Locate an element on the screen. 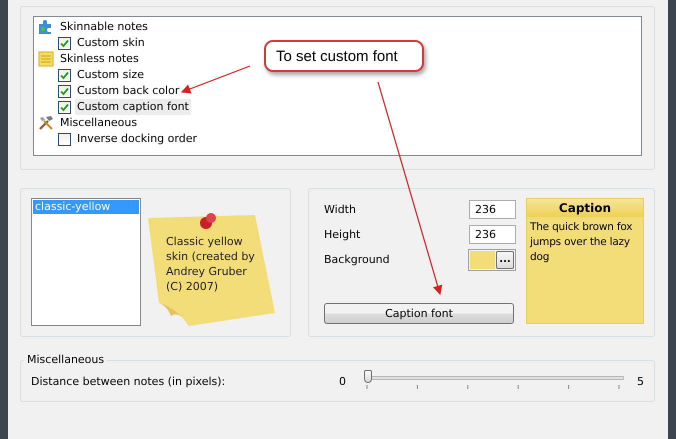 This screenshot has height=439, width=676. width-field: 236 is located at coordinates (492, 209).